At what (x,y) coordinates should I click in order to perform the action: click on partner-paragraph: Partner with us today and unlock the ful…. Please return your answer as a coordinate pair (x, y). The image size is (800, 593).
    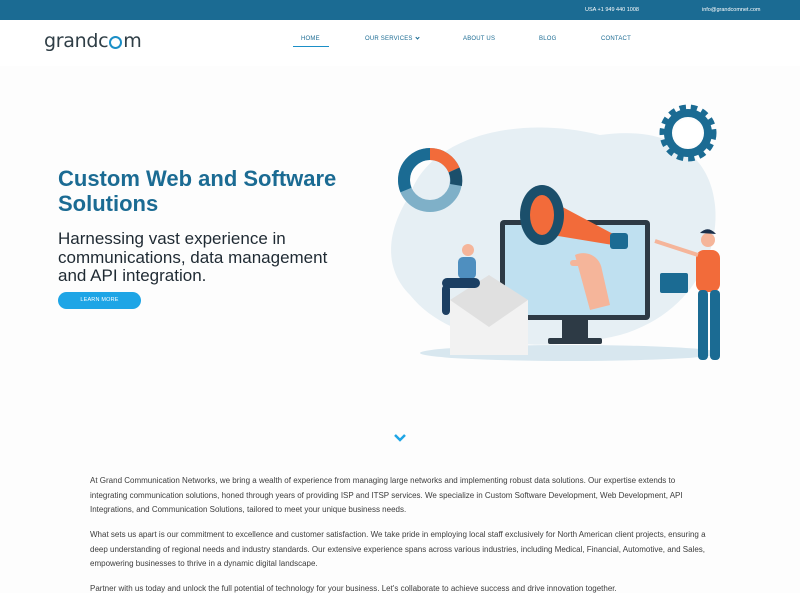
    Looking at the image, I should click on (353, 588).